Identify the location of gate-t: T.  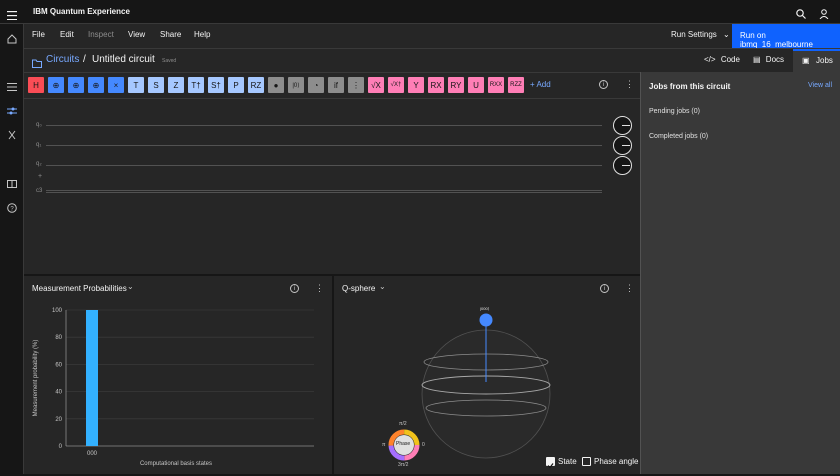
(136, 85).